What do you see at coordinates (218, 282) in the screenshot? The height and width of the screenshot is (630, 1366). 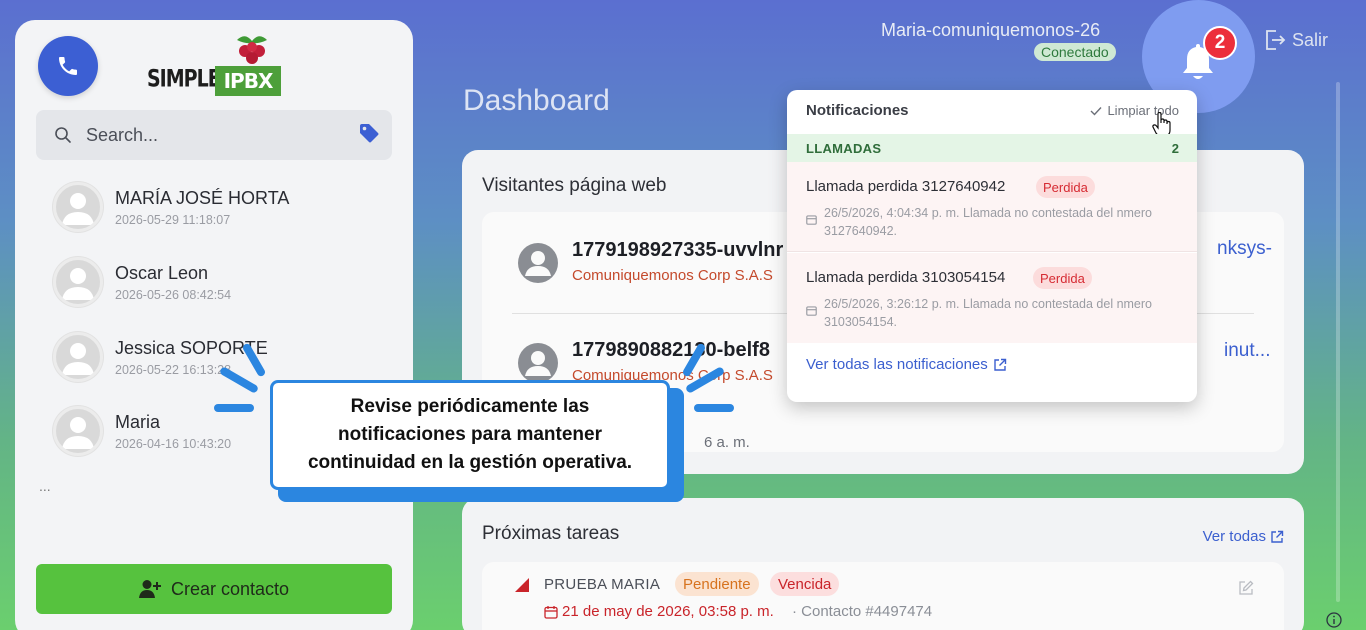 I see `contact-item: Oscar Leon 2026-05-26 08:42:54` at bounding box center [218, 282].